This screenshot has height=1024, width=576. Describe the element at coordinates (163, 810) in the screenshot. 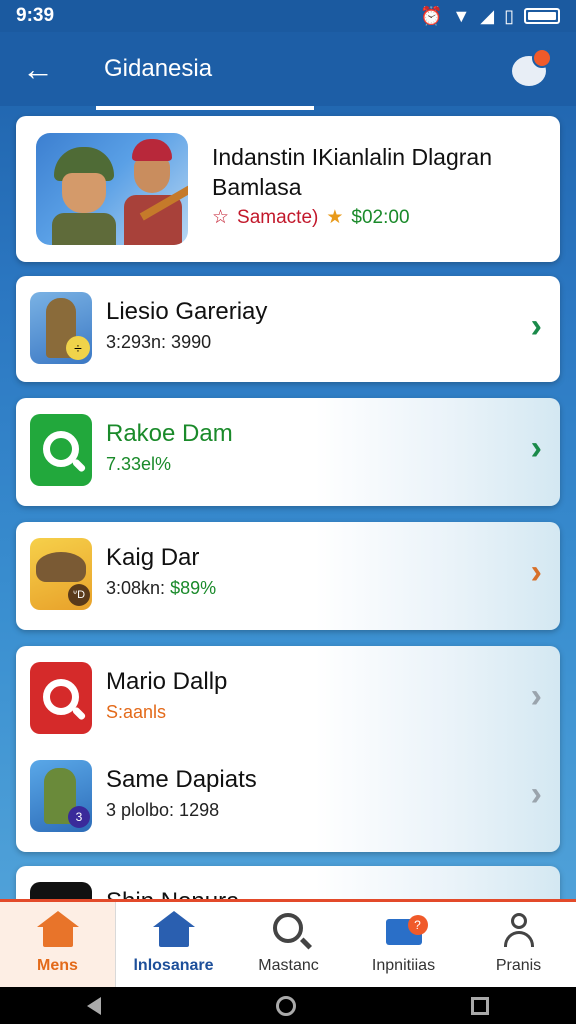

I see `list-item-subtitle: 3 plolbo: 1298` at that location.